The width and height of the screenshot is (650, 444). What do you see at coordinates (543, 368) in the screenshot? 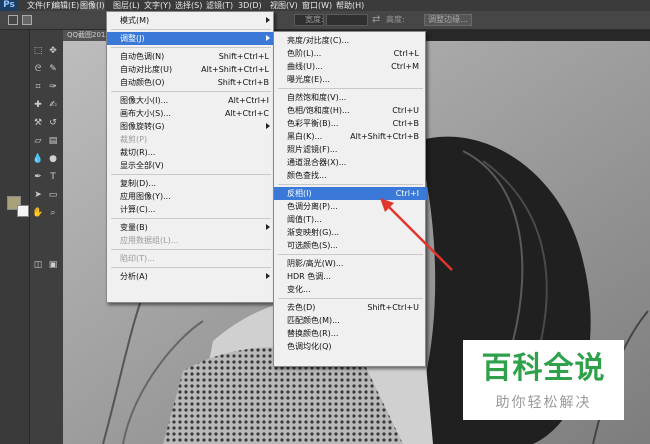
I see `watermark-title: 百科全说` at bounding box center [543, 368].